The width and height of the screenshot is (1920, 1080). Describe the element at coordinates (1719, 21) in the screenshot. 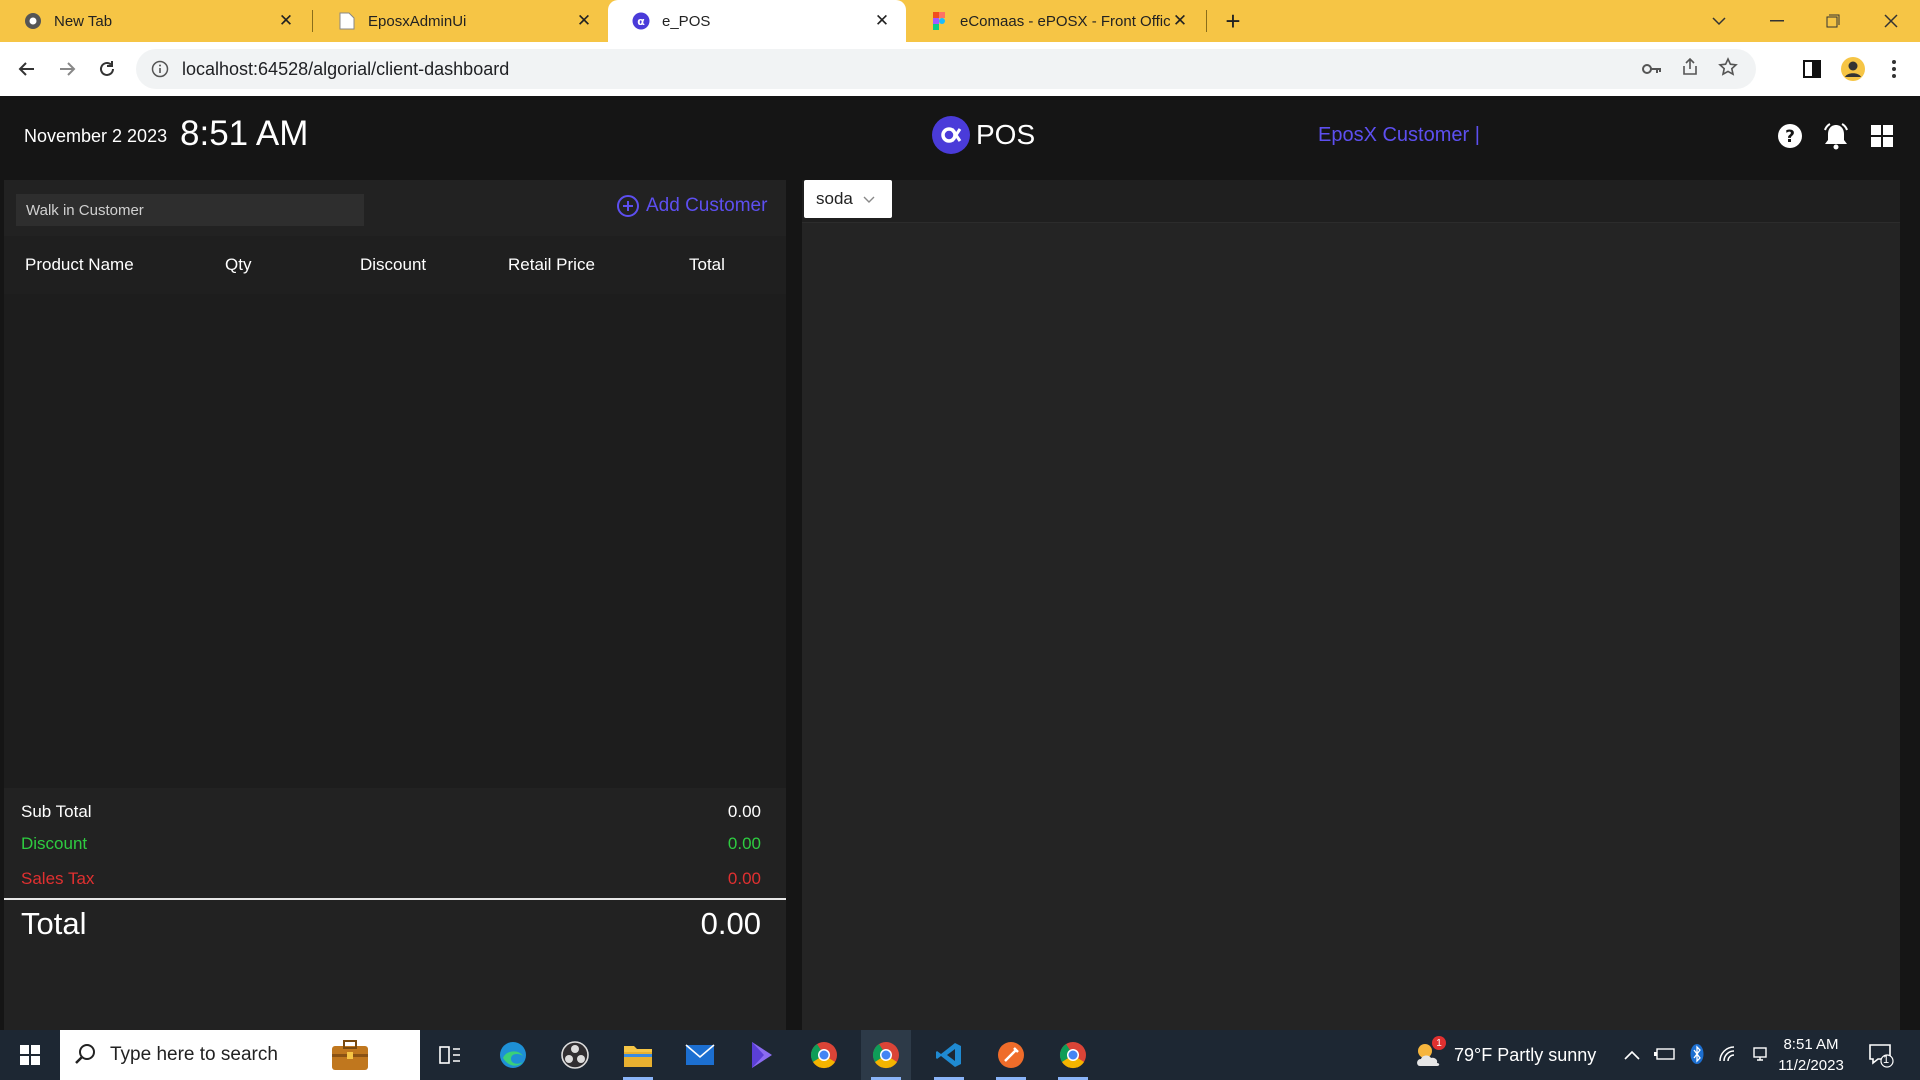

I see `tab-search-icon` at that location.